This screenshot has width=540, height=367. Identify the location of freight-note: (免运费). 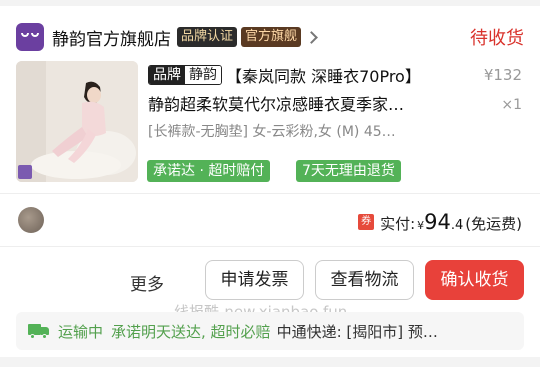
(493, 224).